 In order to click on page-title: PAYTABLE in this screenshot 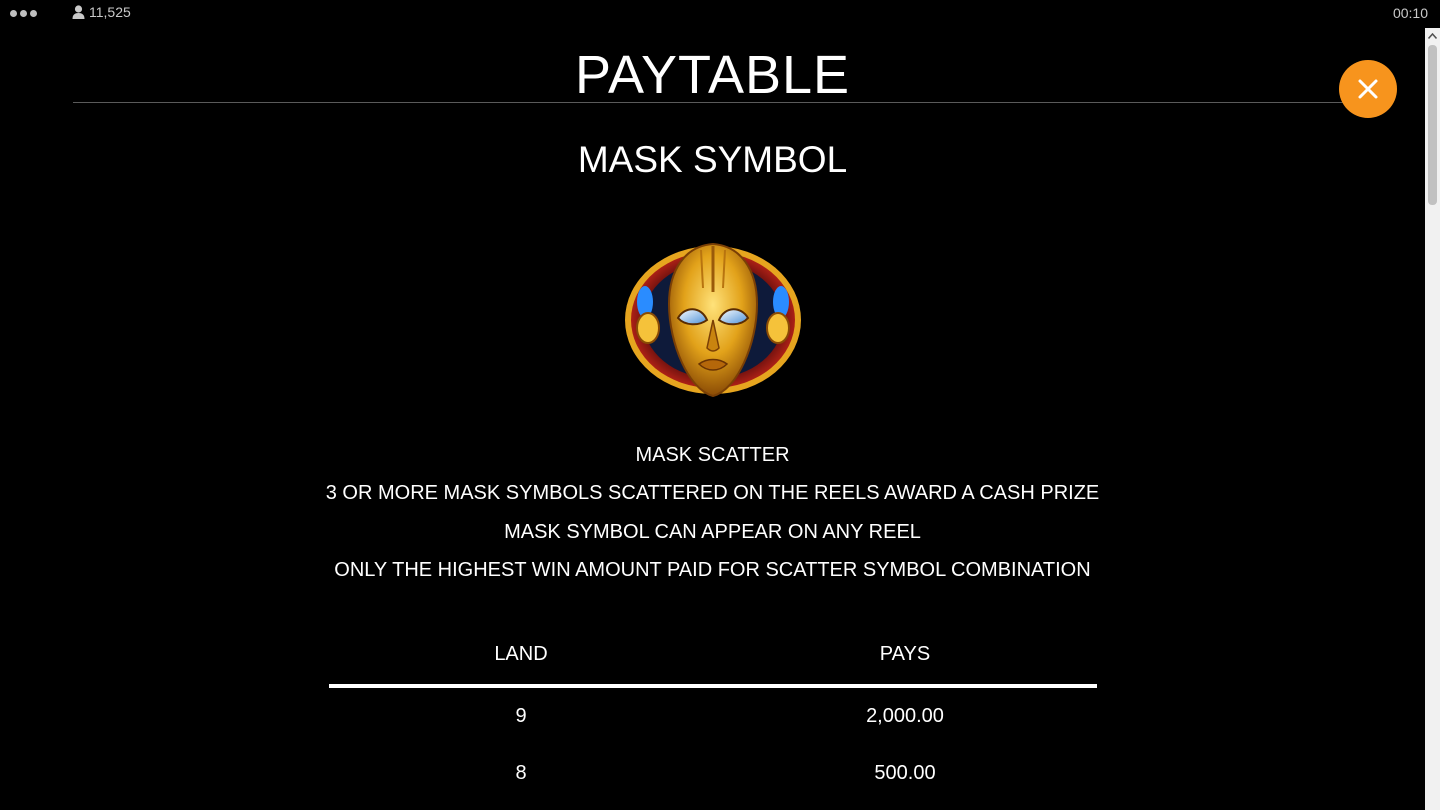, I will do `click(712, 75)`.